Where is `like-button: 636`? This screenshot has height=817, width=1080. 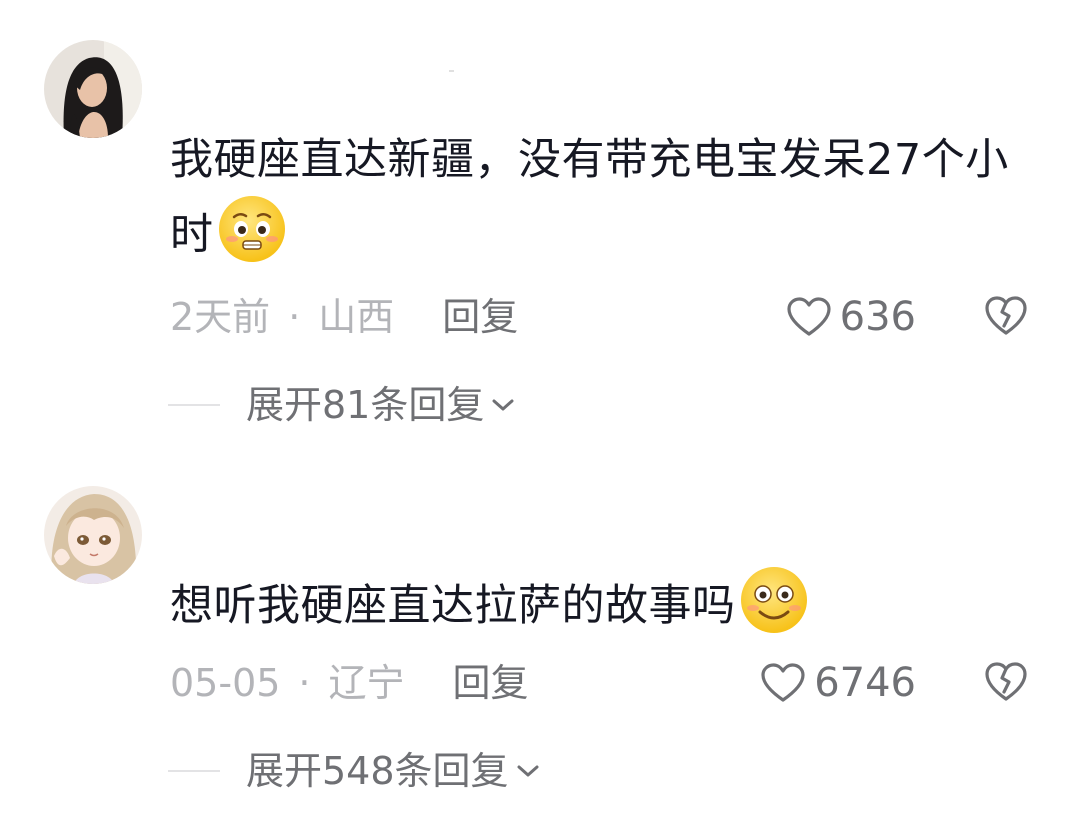 like-button: 636 is located at coordinates (851, 317).